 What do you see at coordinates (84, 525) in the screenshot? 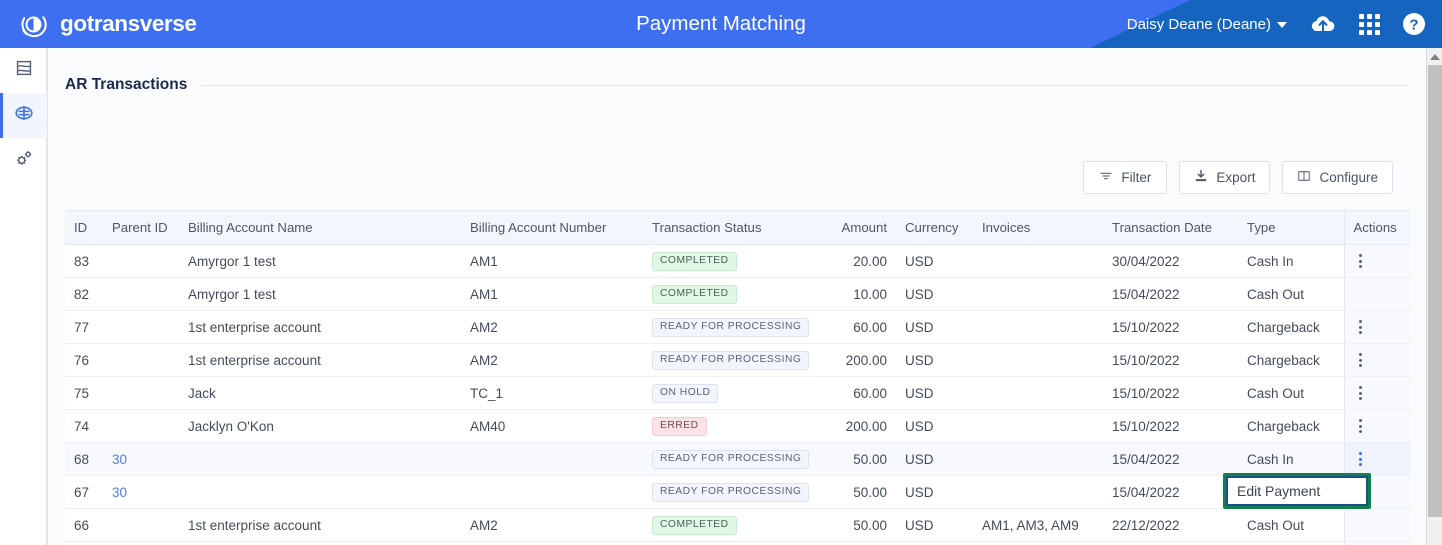
I see `cell-id: 66` at bounding box center [84, 525].